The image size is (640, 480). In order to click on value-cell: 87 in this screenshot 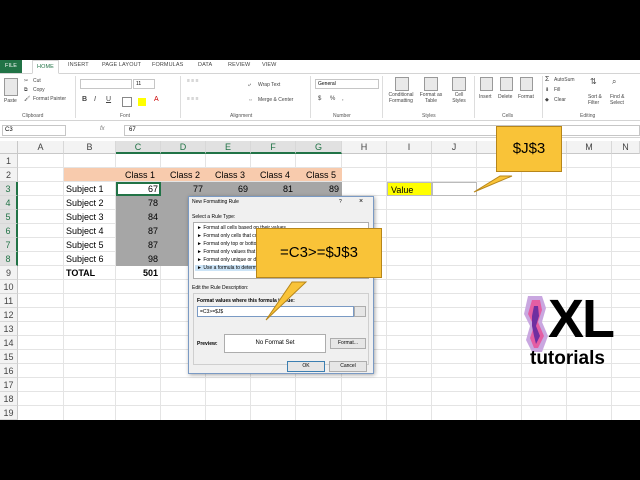, I will do `click(138, 231)`.